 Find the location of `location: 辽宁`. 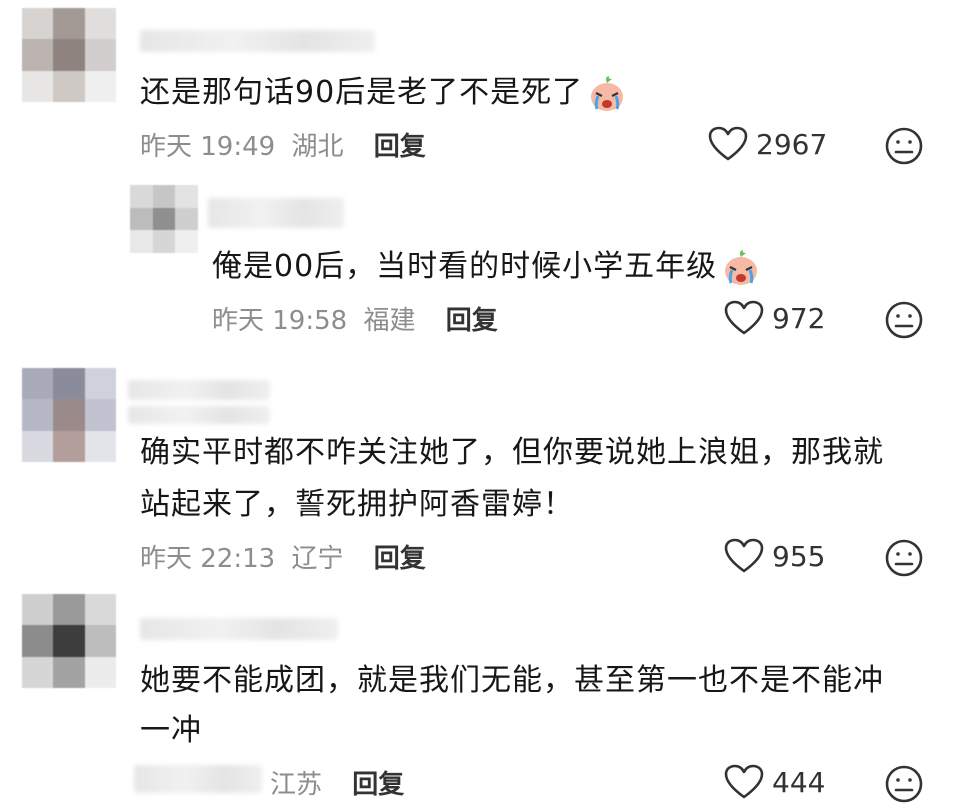

location: 辽宁 is located at coordinates (317, 559).